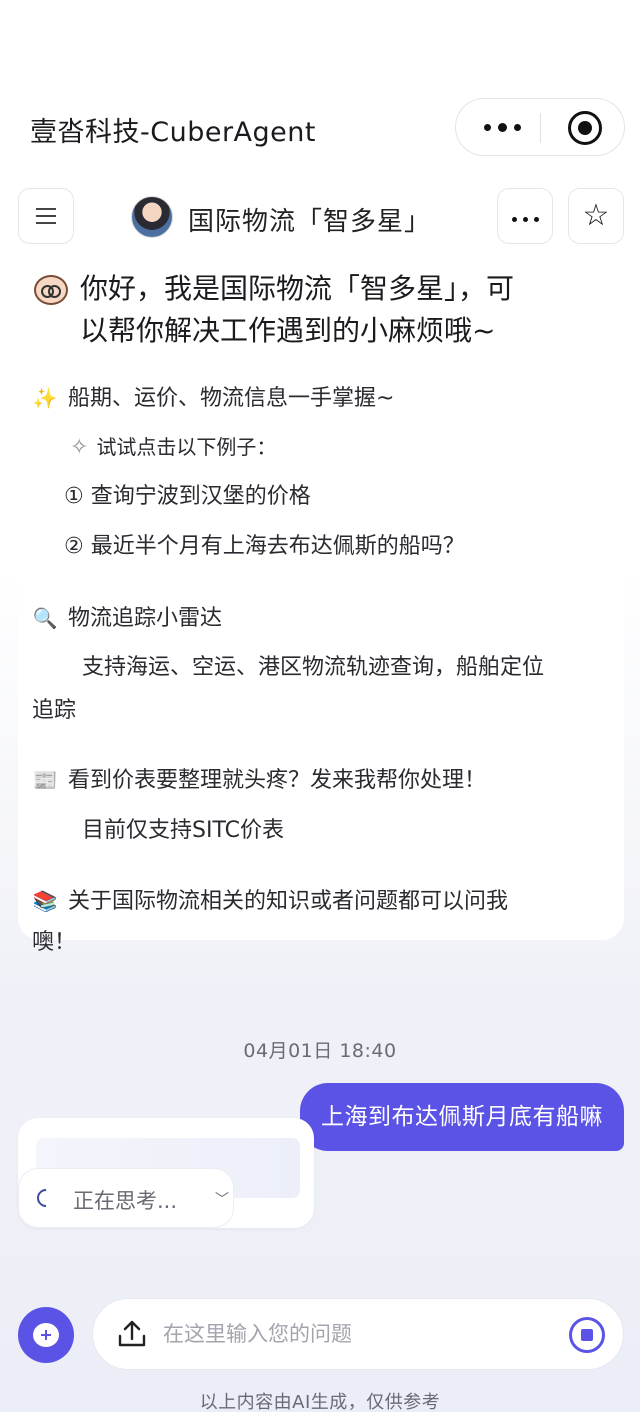 The image size is (640, 1412). What do you see at coordinates (51, 290) in the screenshot?
I see `nerd-face-icon` at bounding box center [51, 290].